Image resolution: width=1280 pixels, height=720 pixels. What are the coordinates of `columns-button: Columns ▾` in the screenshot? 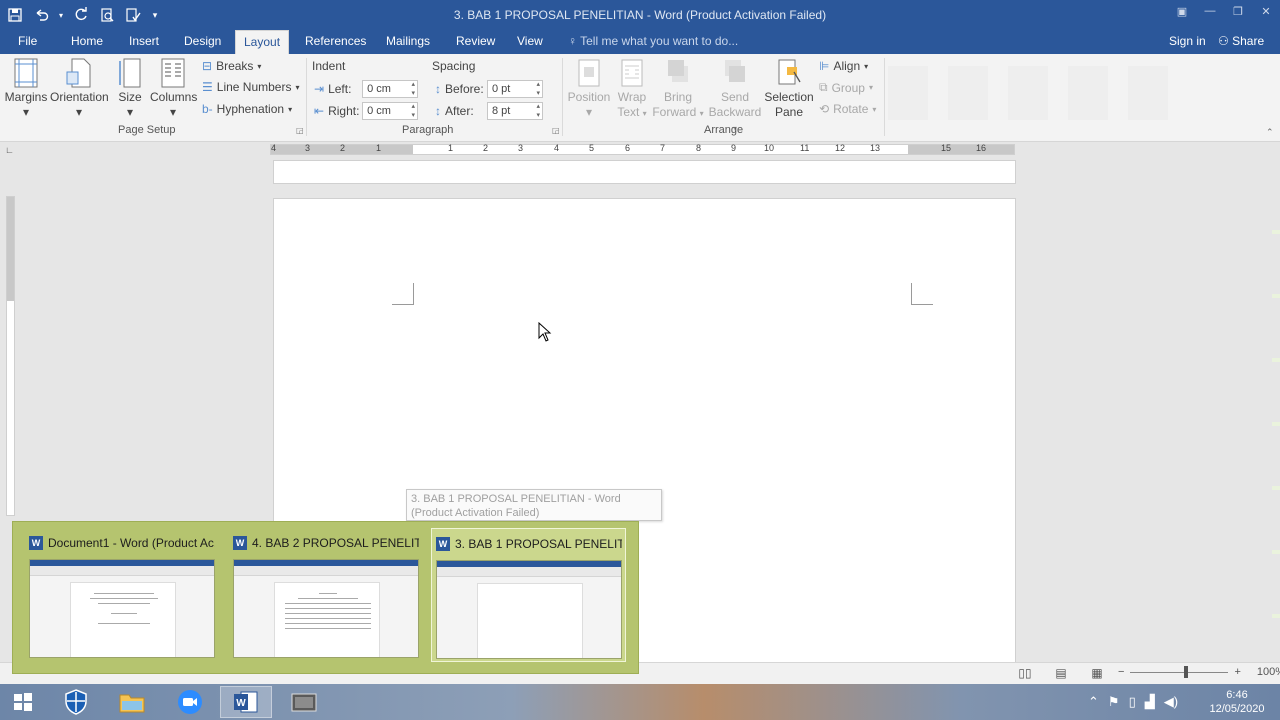 It's located at (173, 89).